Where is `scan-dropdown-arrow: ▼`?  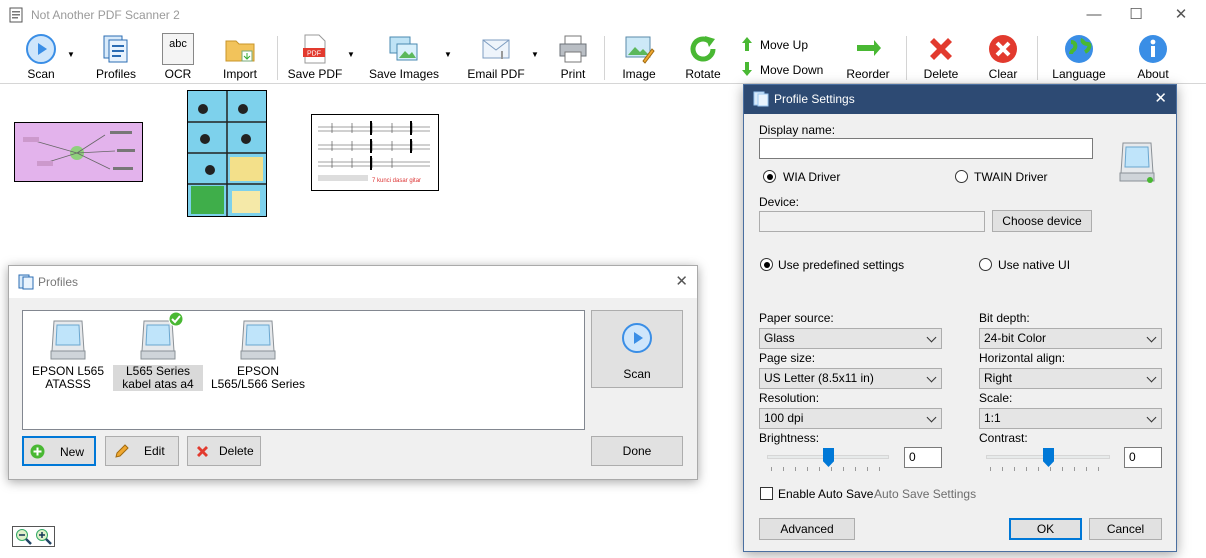 scan-dropdown-arrow: ▼ is located at coordinates (71, 54).